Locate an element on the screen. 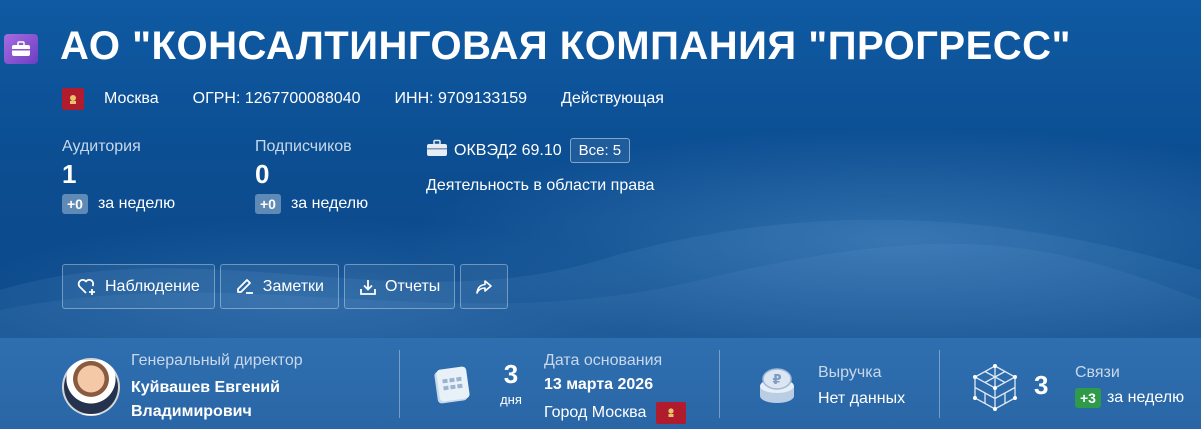  founded-date: 13 марта 2026 is located at coordinates (599, 384).